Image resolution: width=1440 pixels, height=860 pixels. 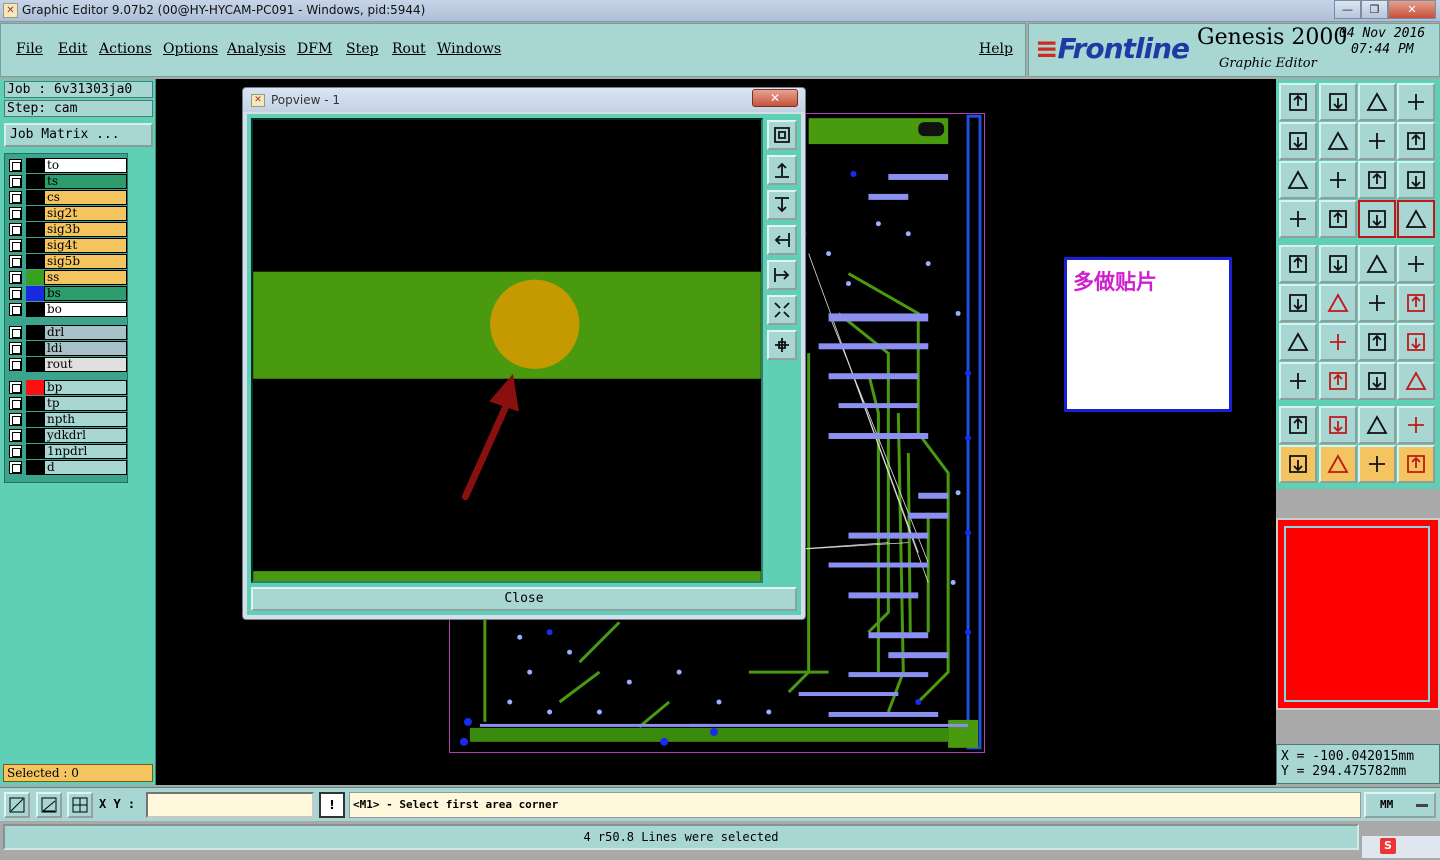 I want to click on layer-row-sig5b: sig5b, so click(x=68, y=261).